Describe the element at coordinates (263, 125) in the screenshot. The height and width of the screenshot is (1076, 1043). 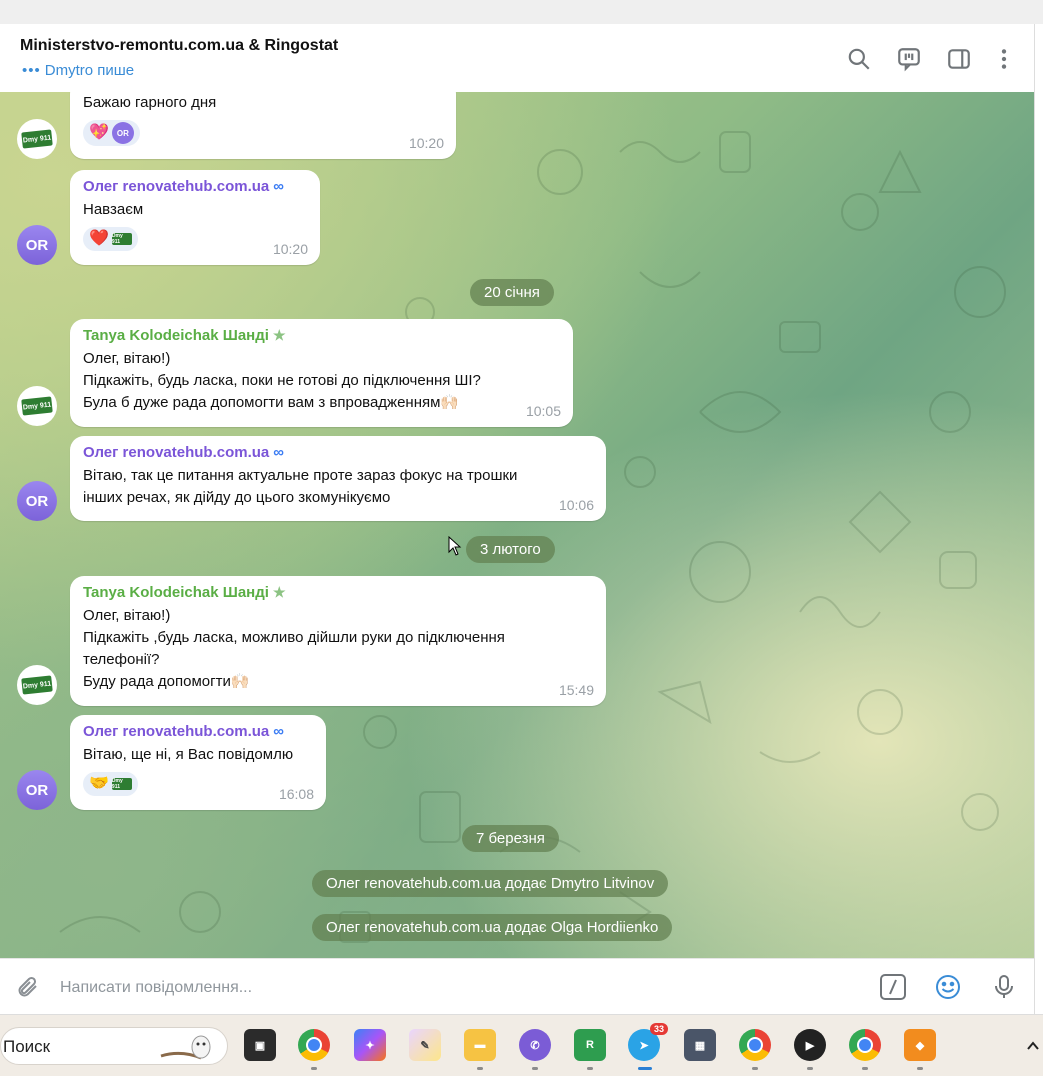
I see `message-bubble: Бажаю гарного дня 💖 OR 10:20` at that location.